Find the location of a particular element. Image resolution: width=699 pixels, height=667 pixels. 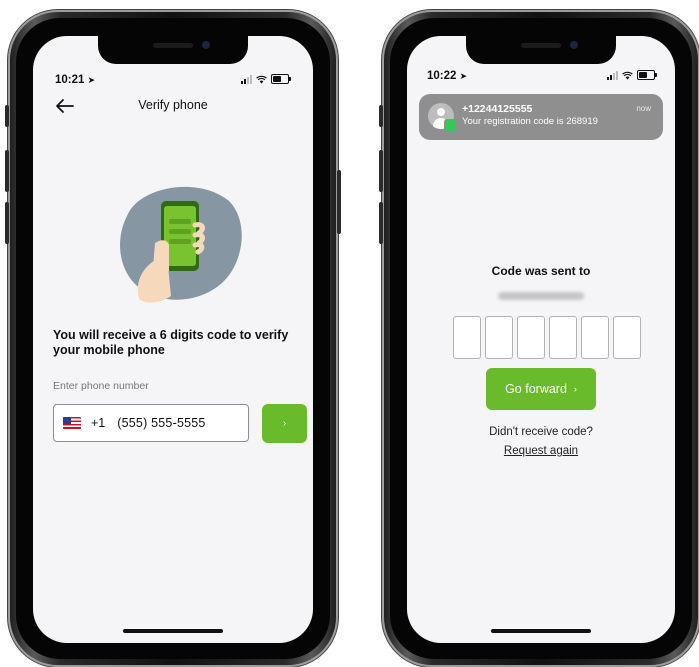

status-bar: 10:21 ➤ is located at coordinates (173, 83).